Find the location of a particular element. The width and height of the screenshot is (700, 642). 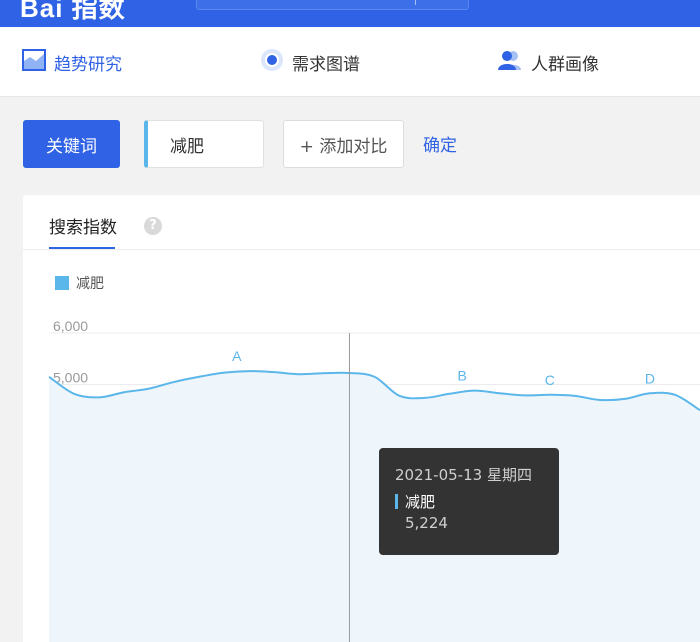

annotation-label: C is located at coordinates (550, 380).